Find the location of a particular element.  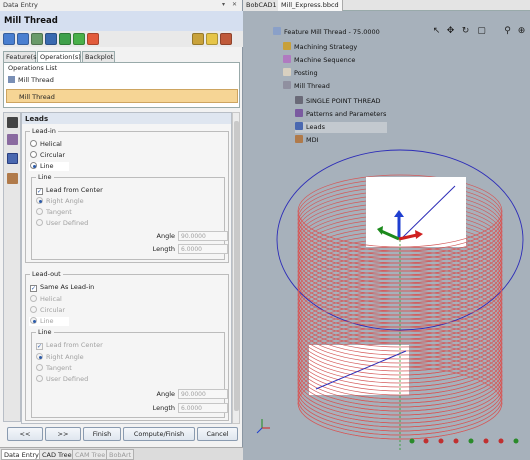

mdi-icon is located at coordinates (12, 178).